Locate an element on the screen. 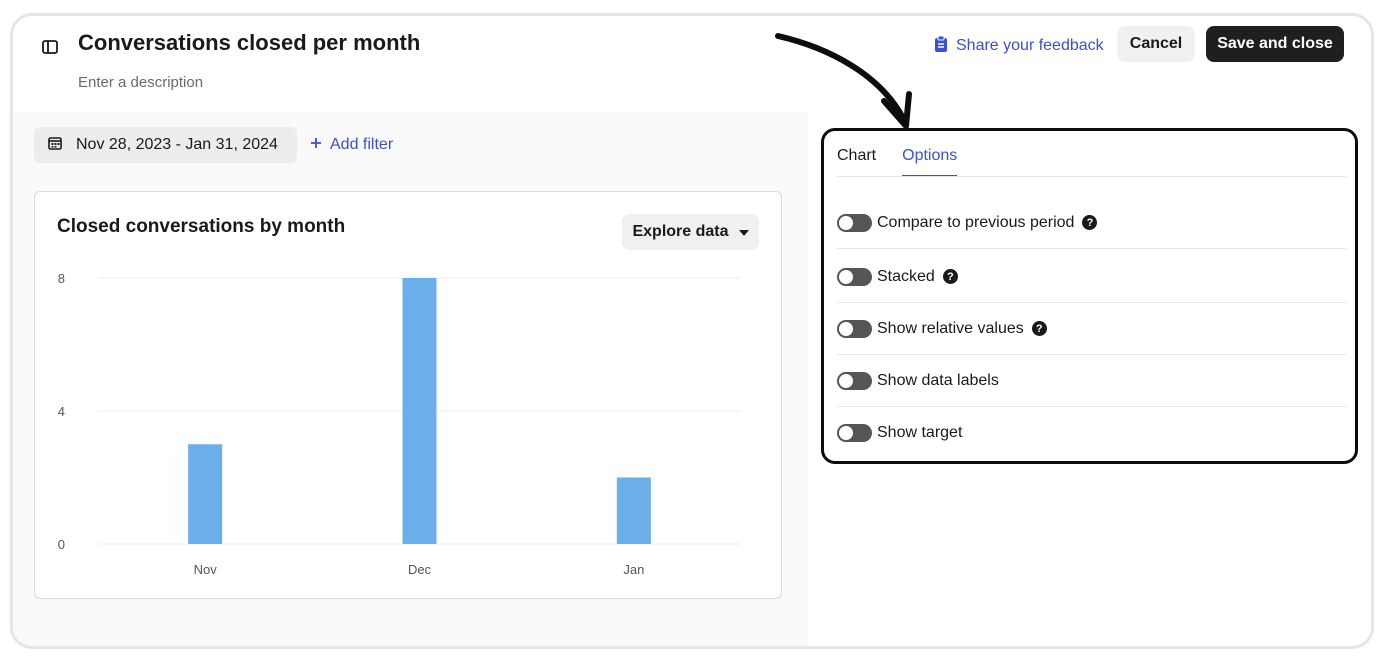 This screenshot has width=1384, height=668. option-stacked: Stacked ? is located at coordinates (1091, 277).